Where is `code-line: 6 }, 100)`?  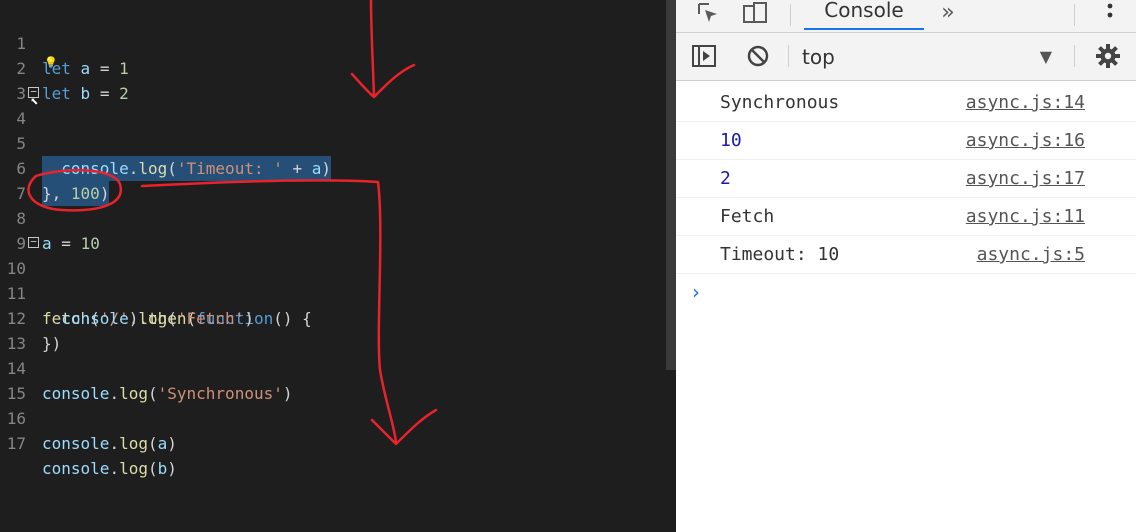
code-line: 6 }, 100) is located at coordinates (55, 168).